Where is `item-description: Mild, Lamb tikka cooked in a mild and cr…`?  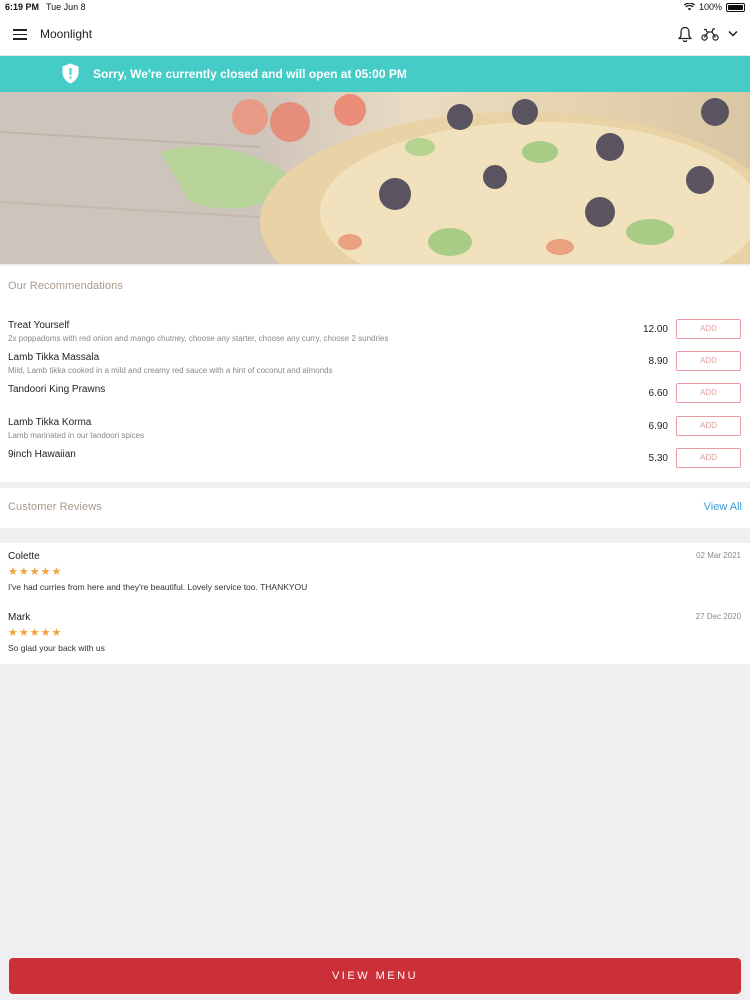
item-description: Mild, Lamb tikka cooked in a mild and cr… is located at coordinates (170, 370).